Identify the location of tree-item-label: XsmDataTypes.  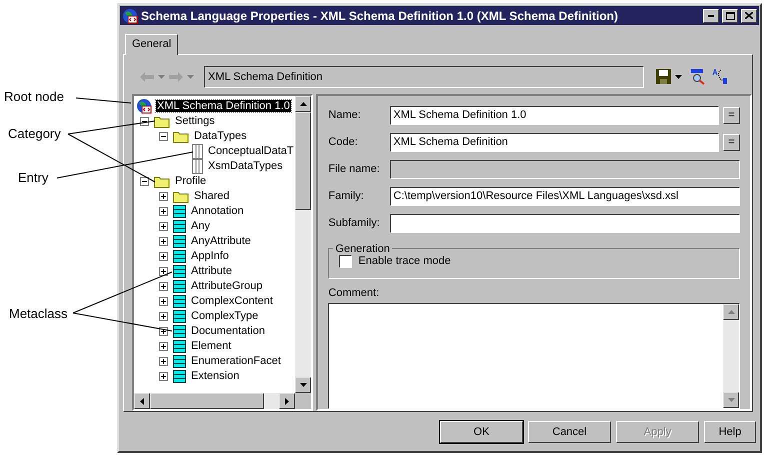
(245, 166).